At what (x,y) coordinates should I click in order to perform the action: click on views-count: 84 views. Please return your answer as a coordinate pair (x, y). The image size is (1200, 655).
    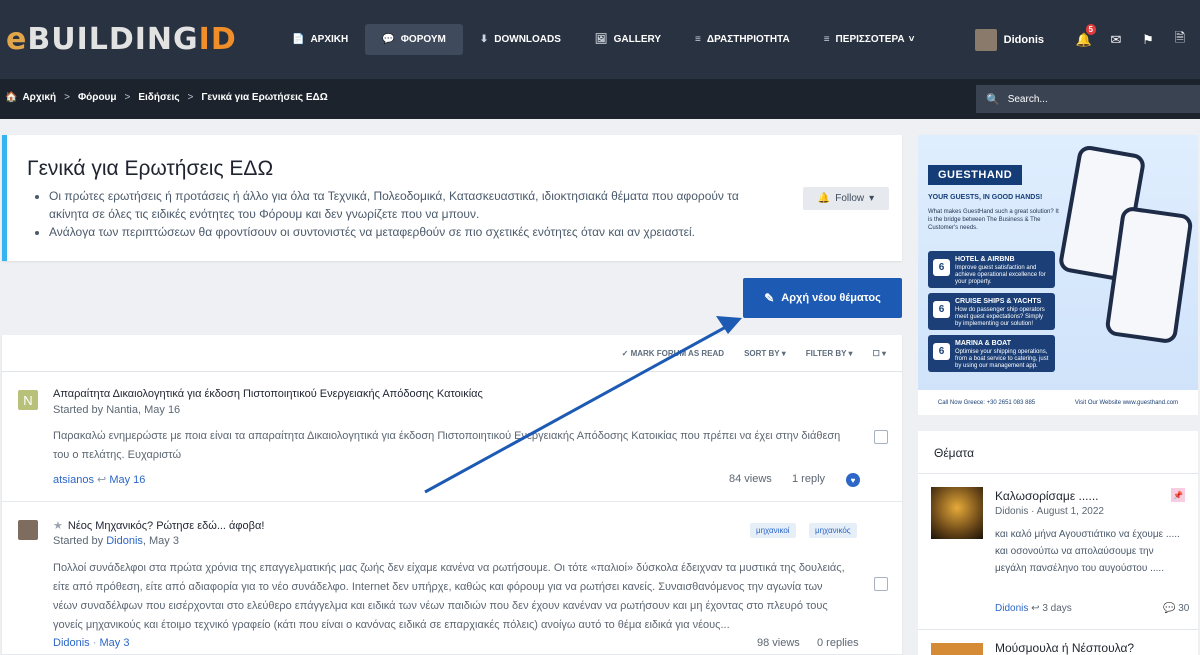
    Looking at the image, I should click on (750, 479).